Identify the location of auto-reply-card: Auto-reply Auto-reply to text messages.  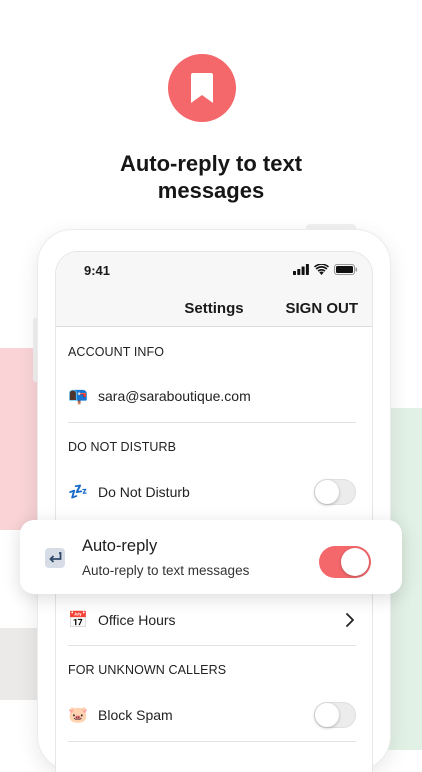
(211, 557).